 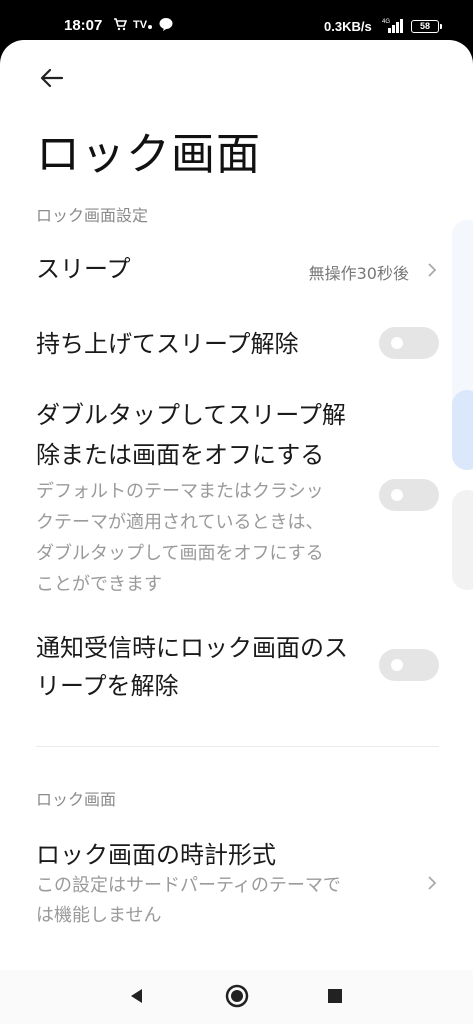 I want to click on cart-icon, so click(x=120, y=24).